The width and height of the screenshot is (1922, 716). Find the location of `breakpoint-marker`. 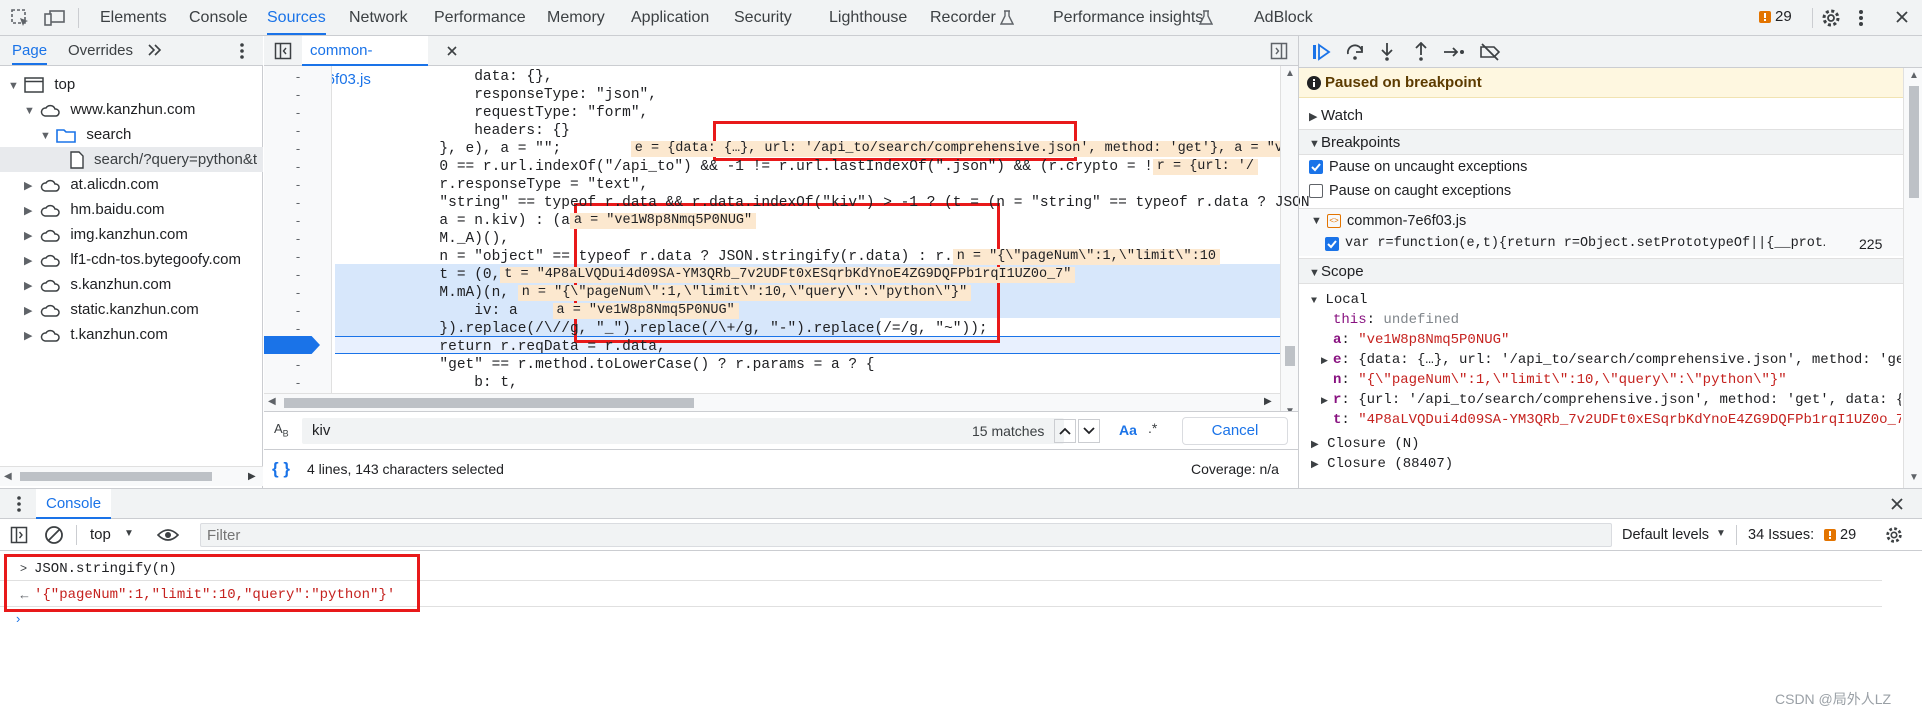

breakpoint-marker is located at coordinates (292, 345).